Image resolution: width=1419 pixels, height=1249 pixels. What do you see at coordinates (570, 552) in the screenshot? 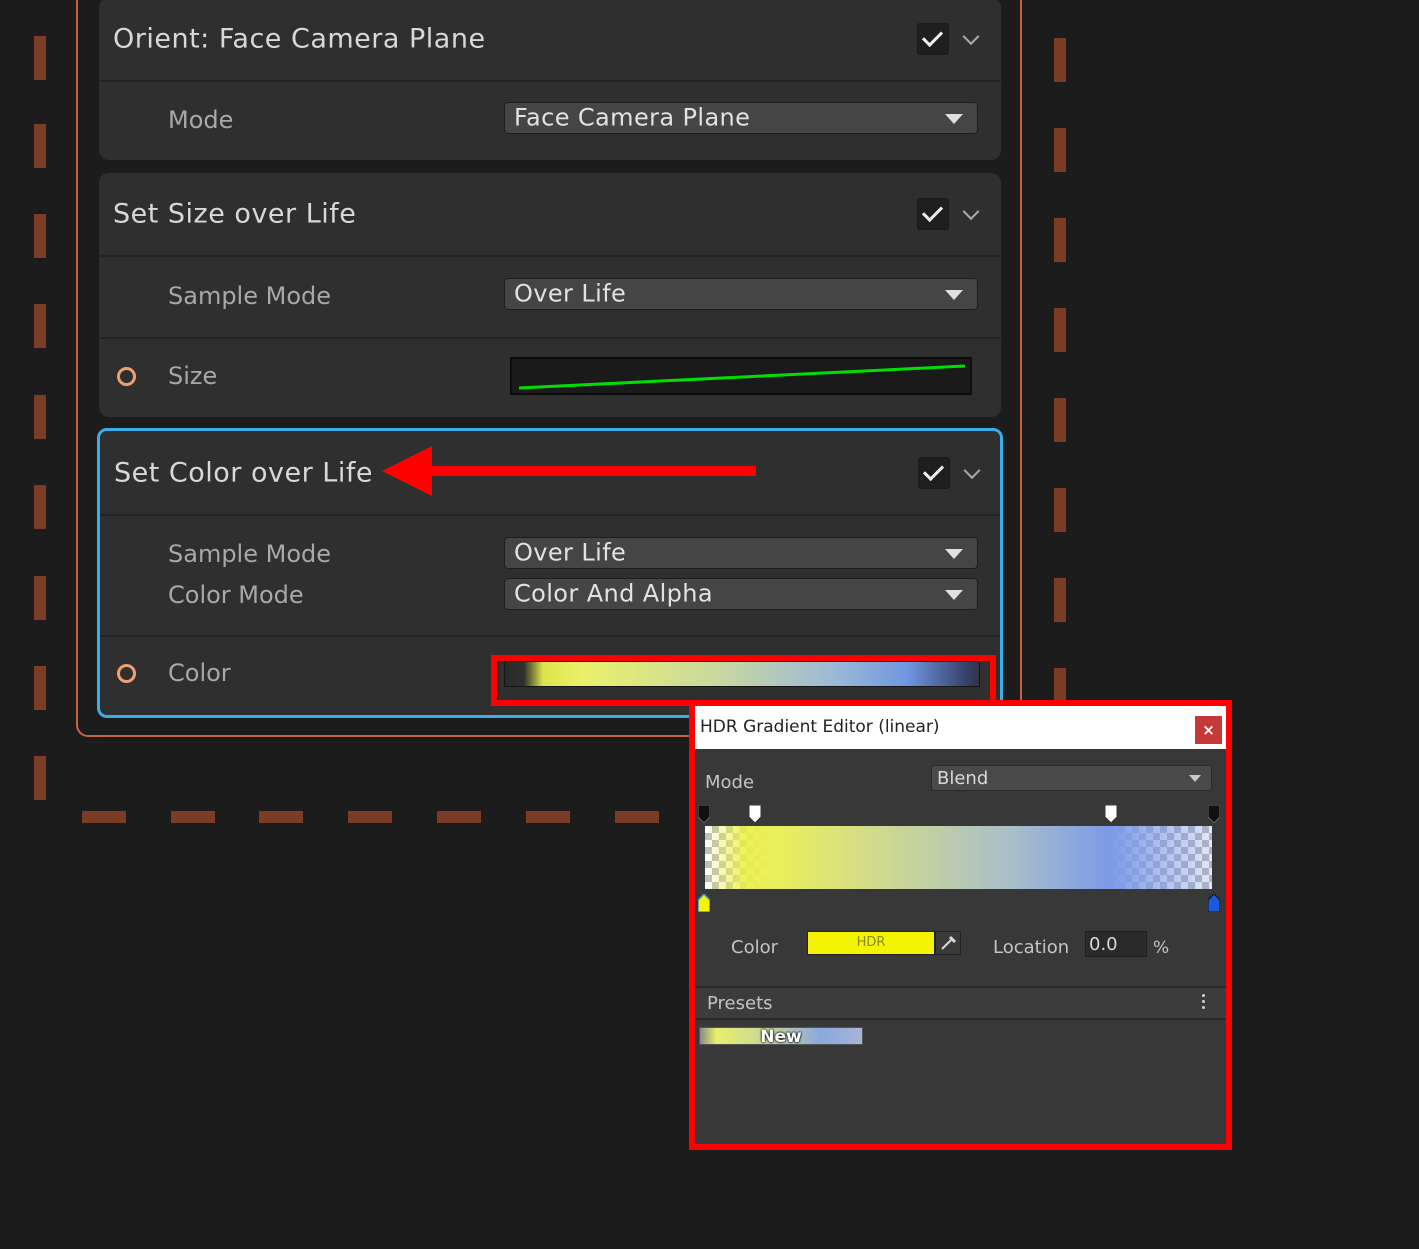
I see `color-sample-mode-value: Over Life` at bounding box center [570, 552].